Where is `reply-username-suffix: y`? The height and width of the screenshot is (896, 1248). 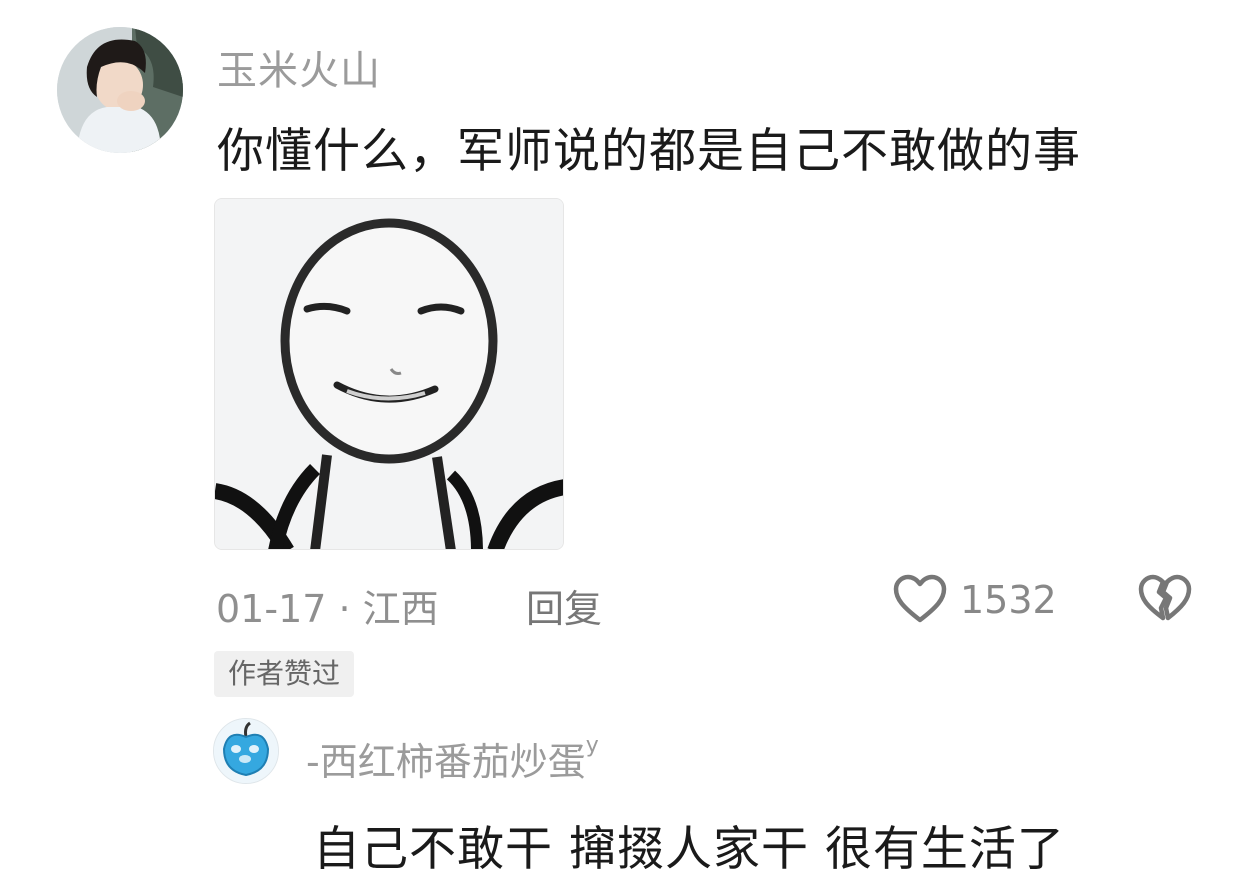
reply-username-suffix: y is located at coordinates (592, 745).